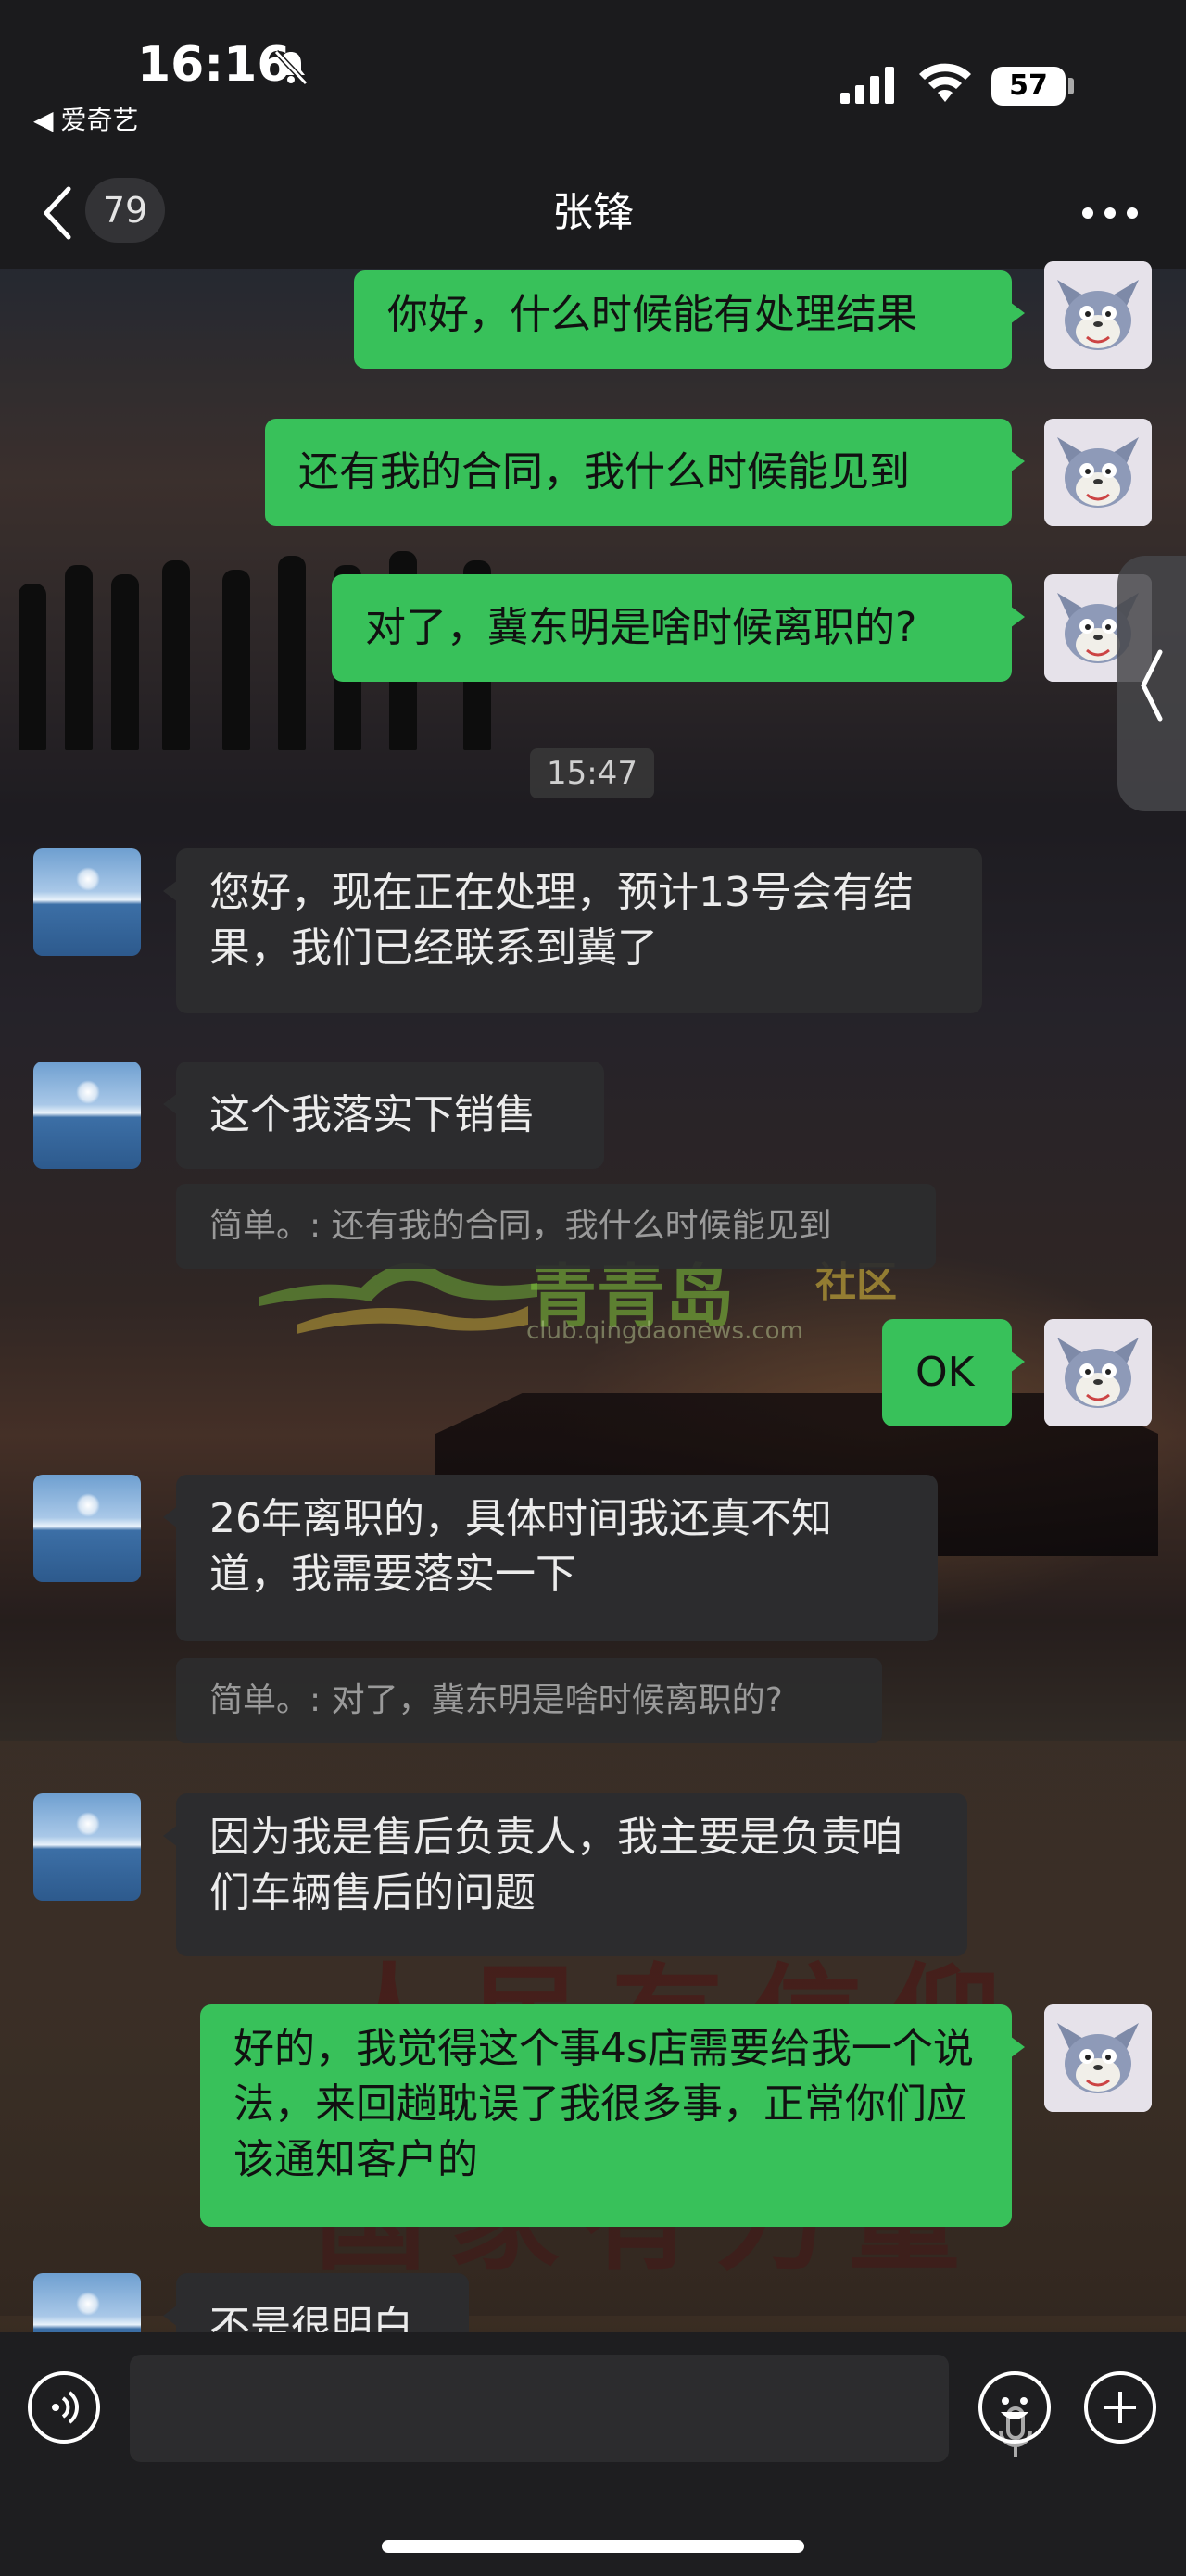  I want to click on plus-icon, so click(1120, 2407).